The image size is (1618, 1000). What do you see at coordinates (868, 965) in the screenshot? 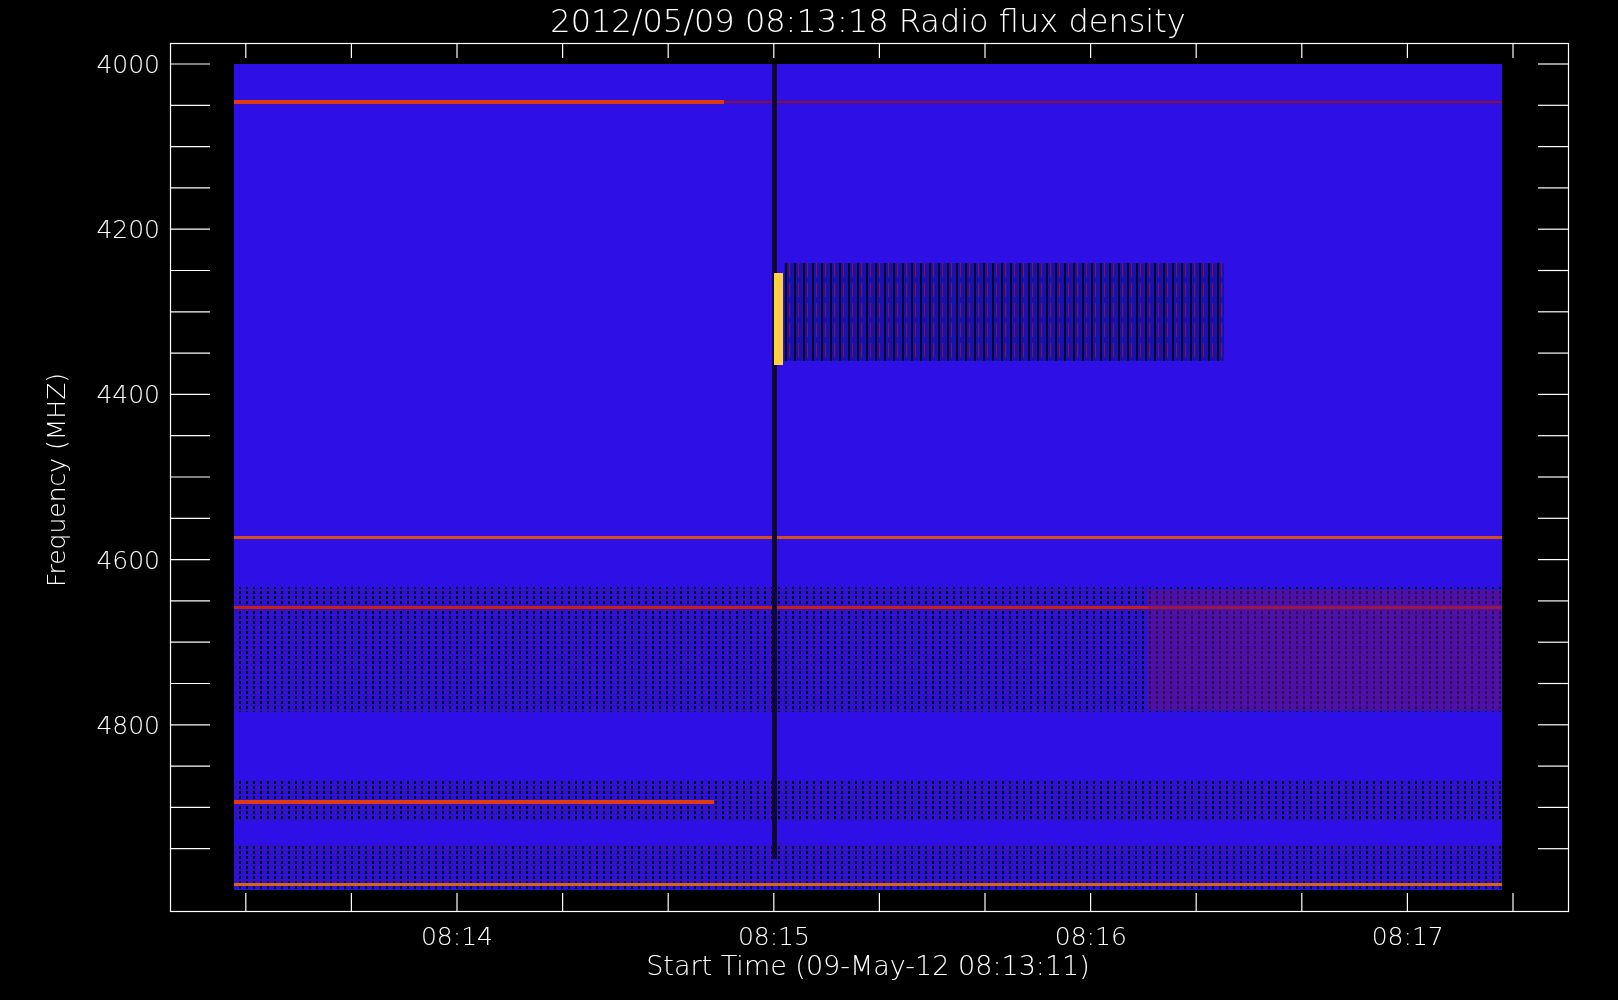
I see `x-axis-label: Start Time (09-May-12 08:13:11)` at bounding box center [868, 965].